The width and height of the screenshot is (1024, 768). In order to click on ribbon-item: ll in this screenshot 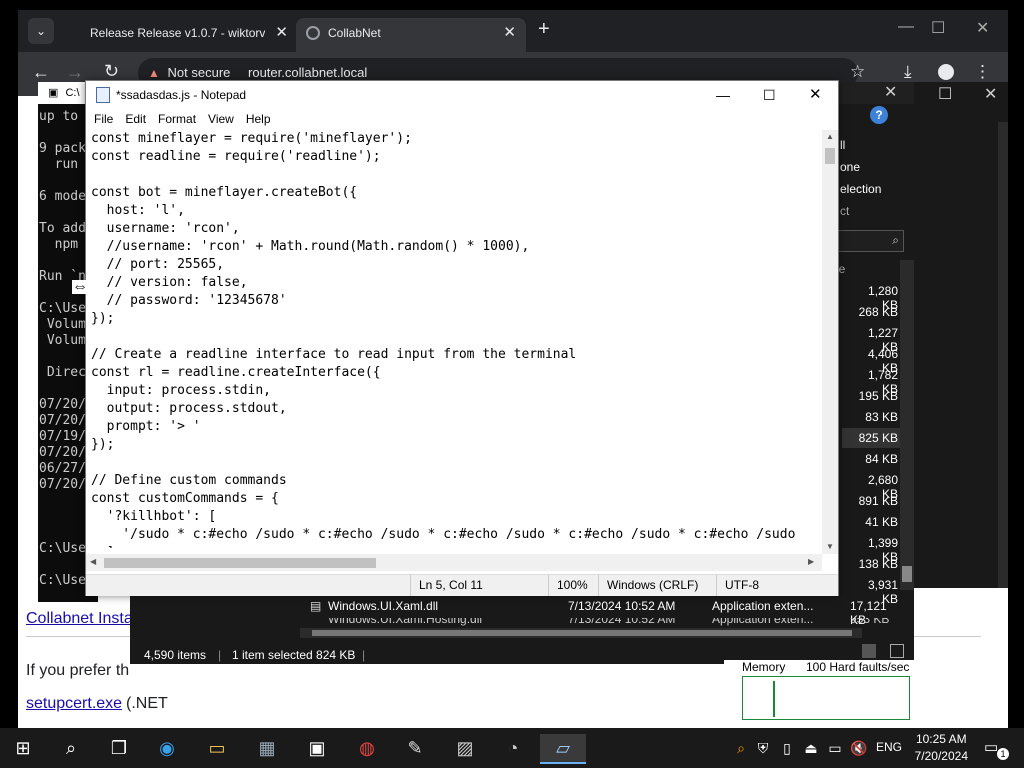, I will do `click(842, 145)`.